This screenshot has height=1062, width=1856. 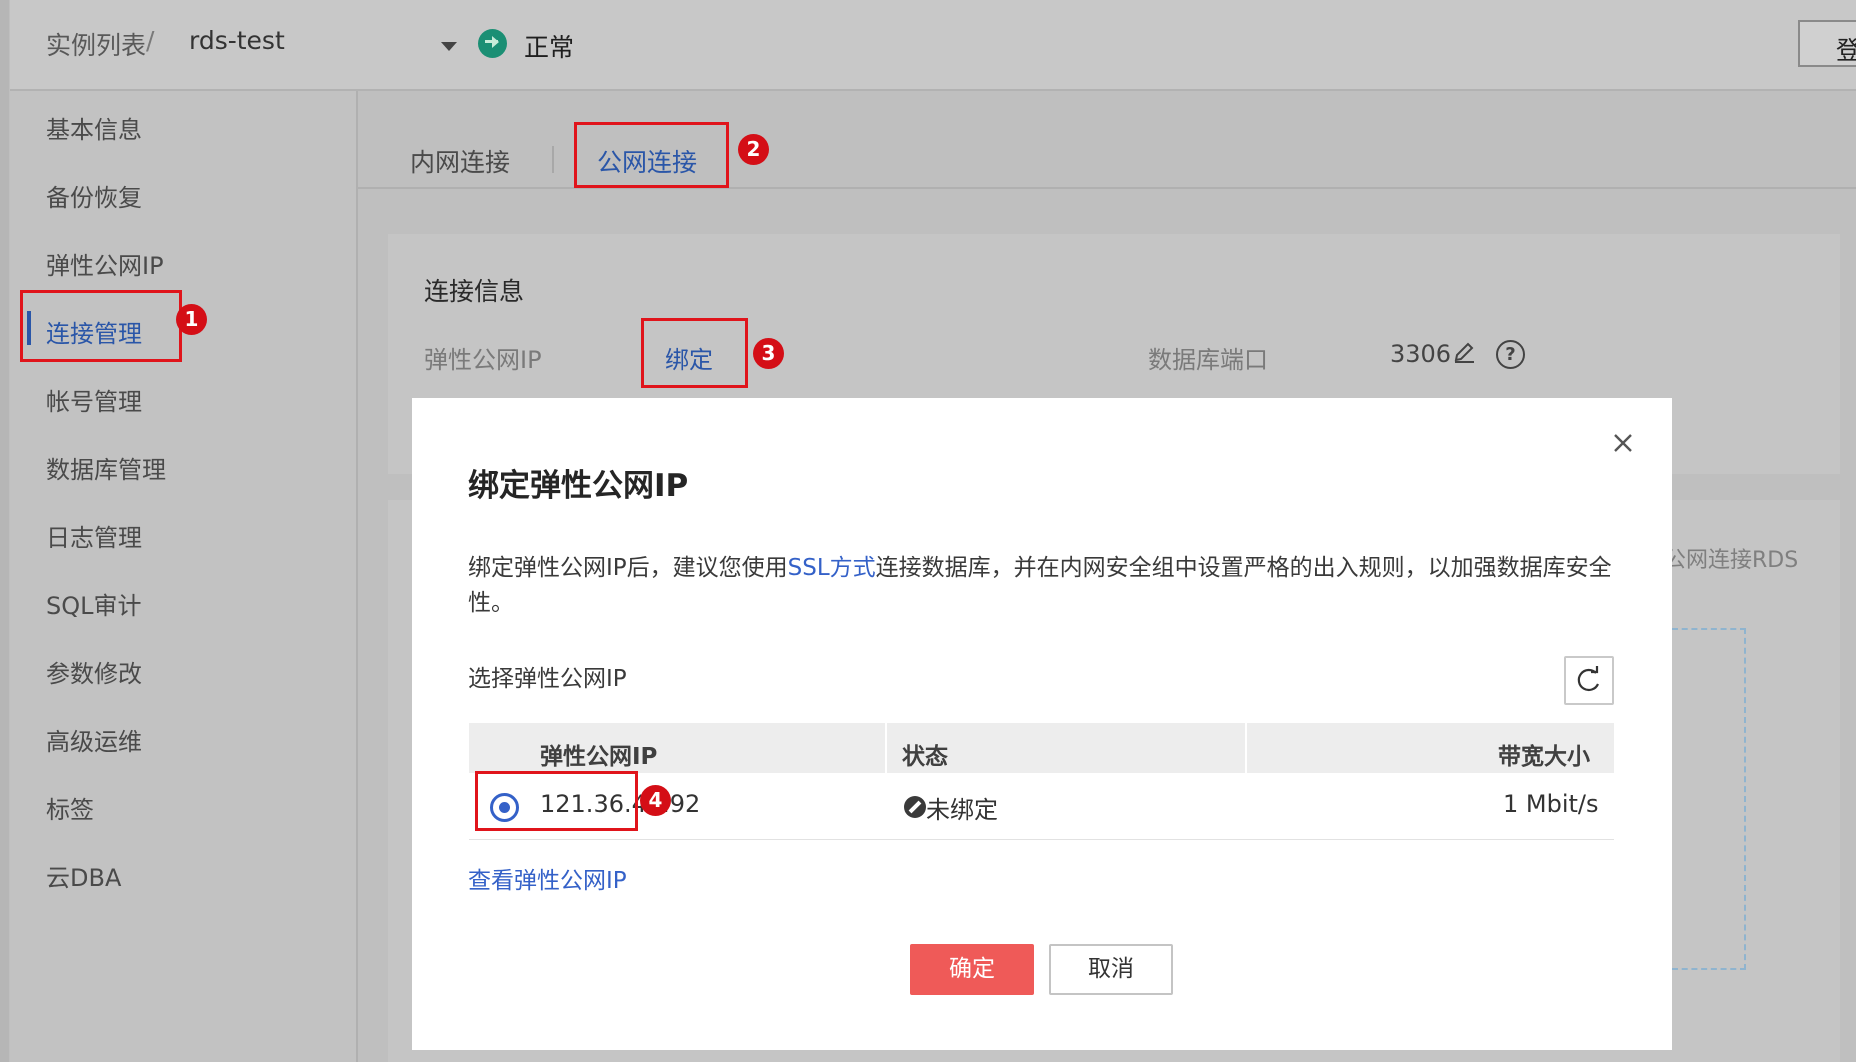 What do you see at coordinates (94, 671) in the screenshot?
I see `sidebar-item-parameters: 参数修改` at bounding box center [94, 671].